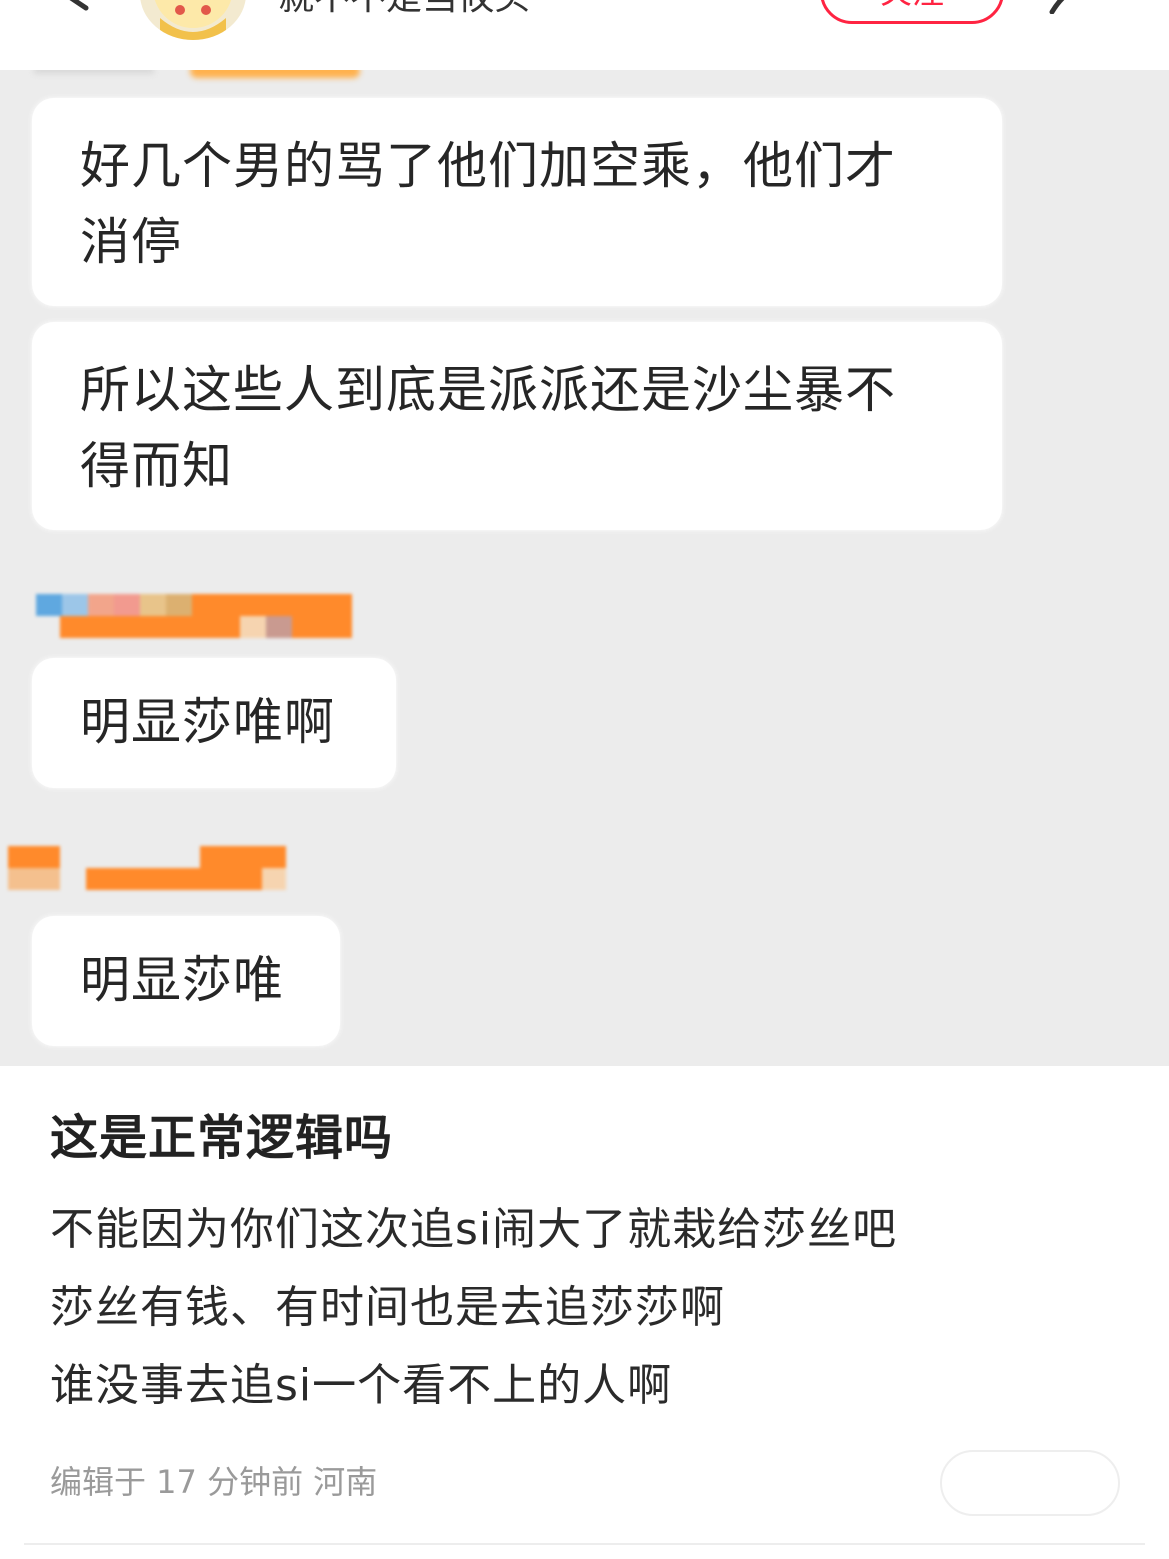 This screenshot has height=1559, width=1169. What do you see at coordinates (1030, 1483) in the screenshot?
I see `meta-action-button` at bounding box center [1030, 1483].